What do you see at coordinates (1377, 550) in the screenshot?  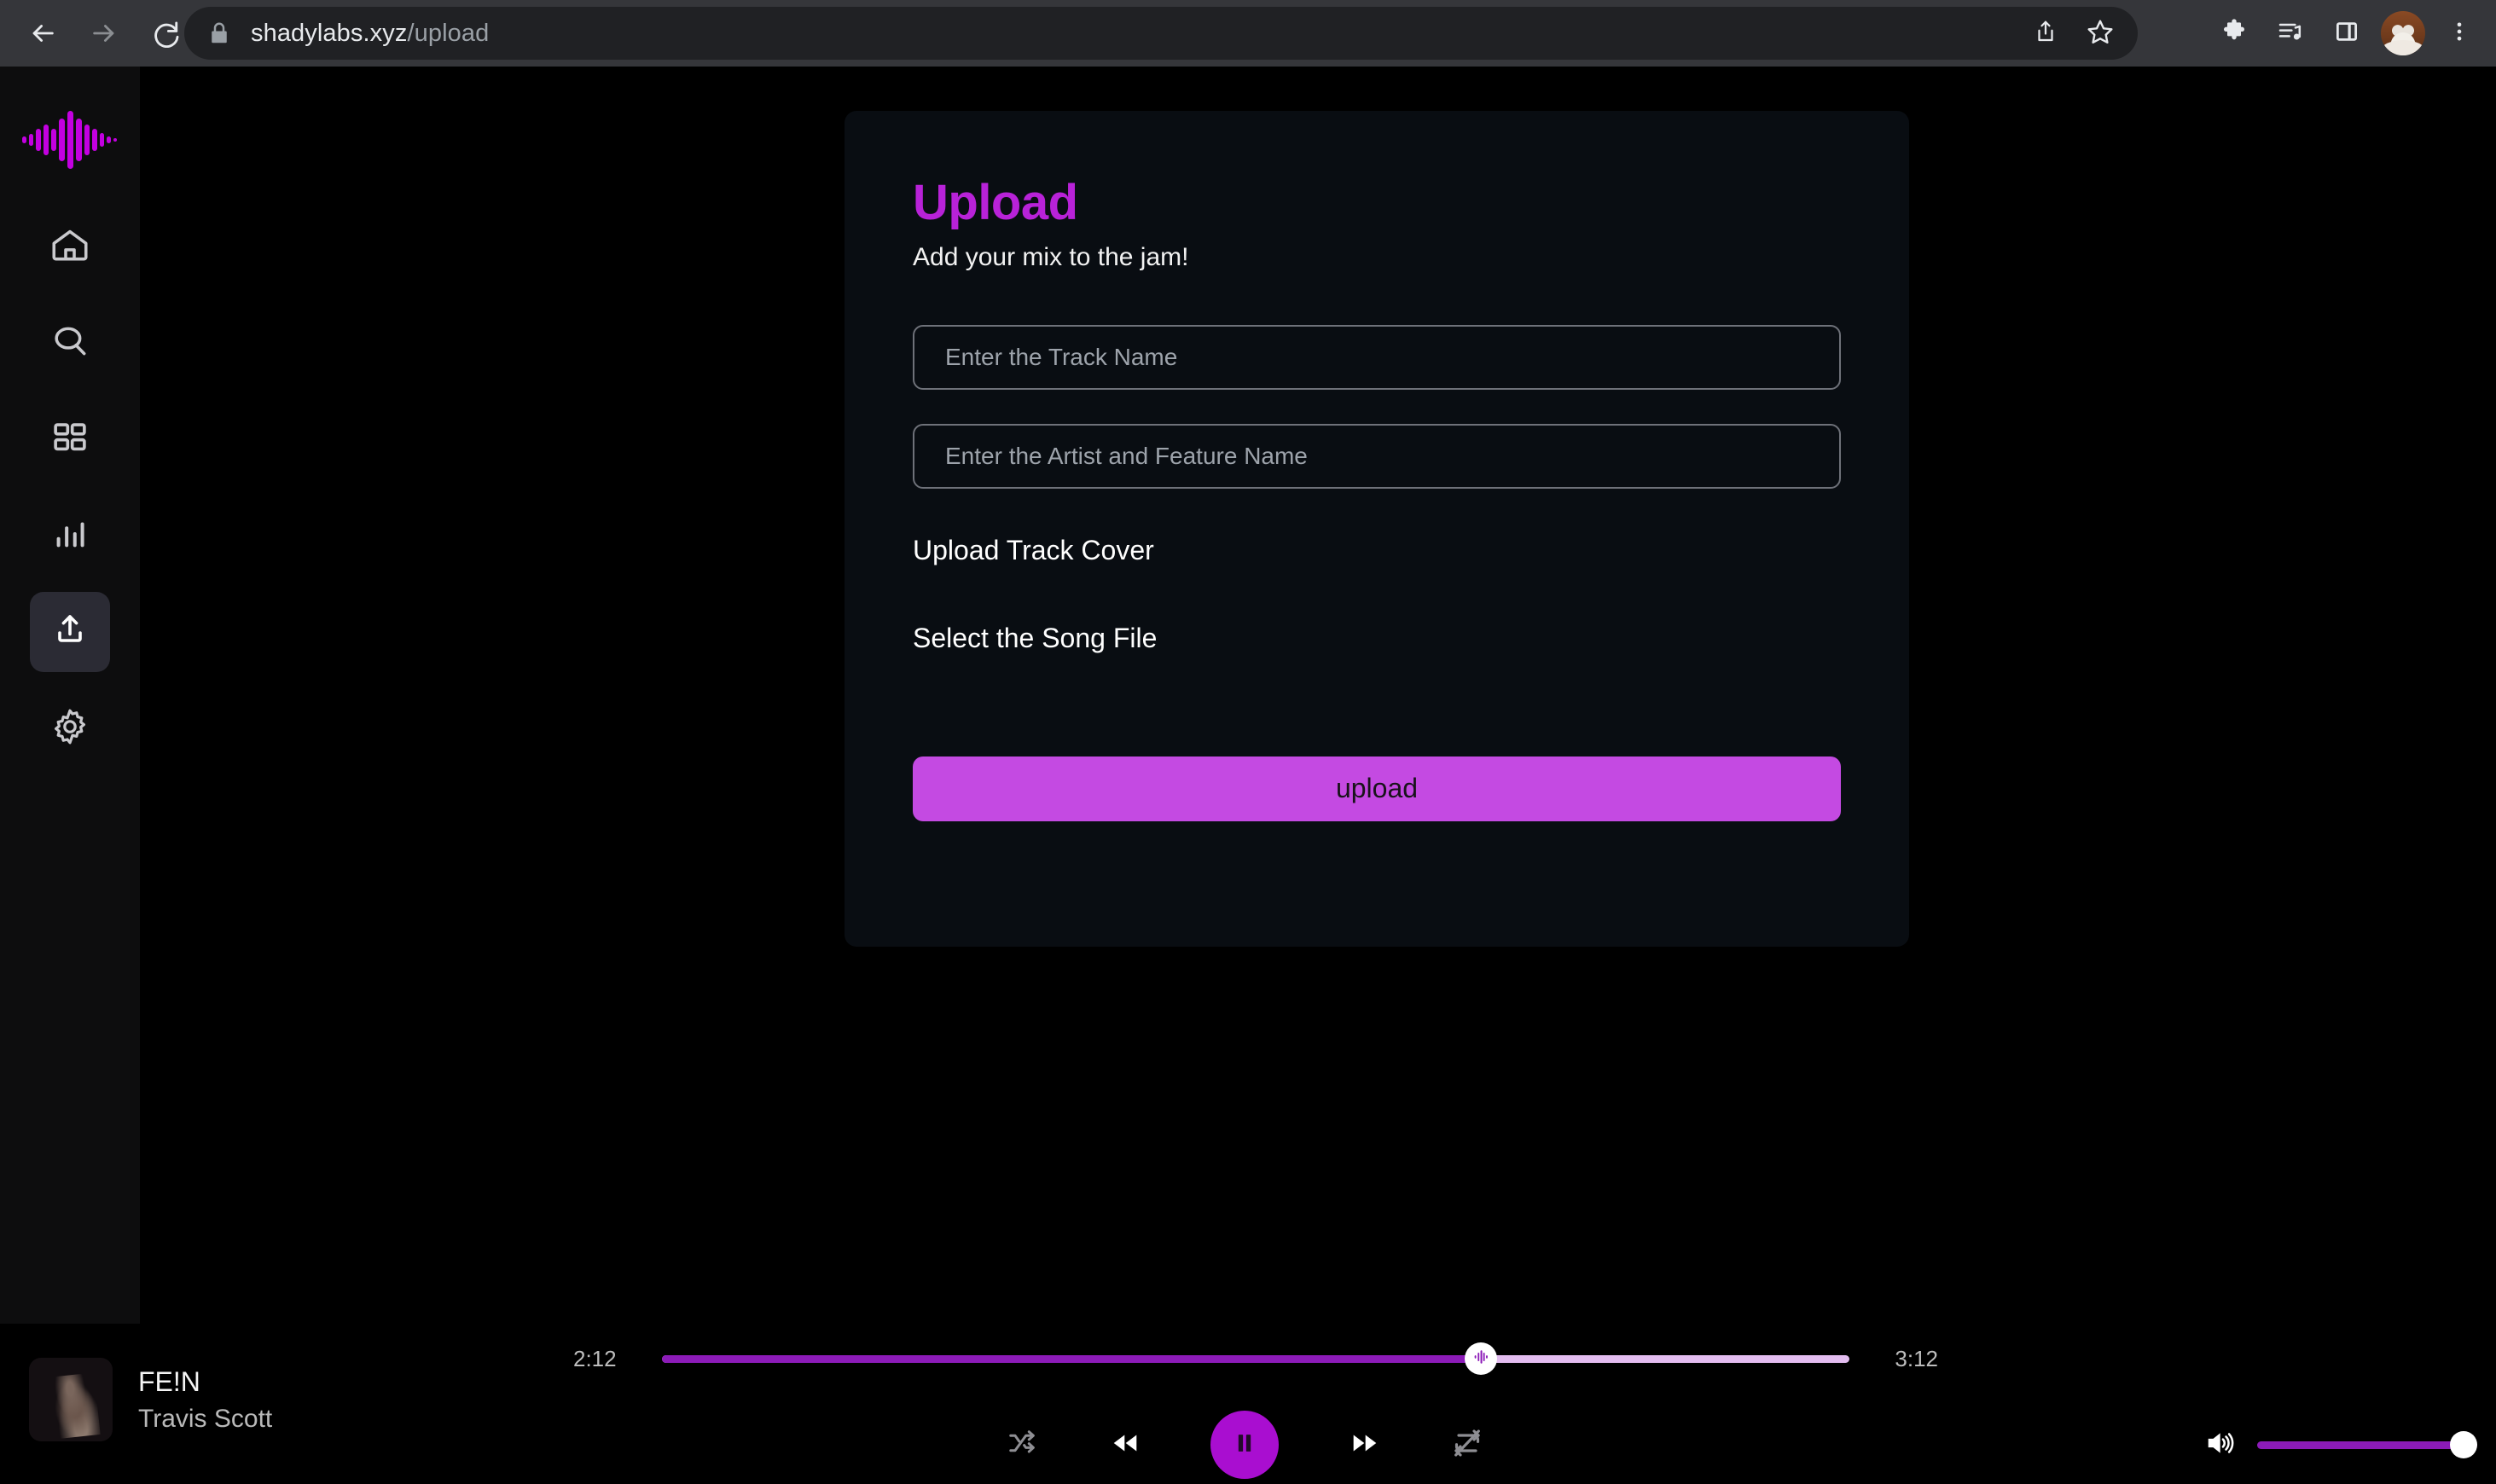 I see `upload-track-cover-label: Upload Track Cover` at bounding box center [1377, 550].